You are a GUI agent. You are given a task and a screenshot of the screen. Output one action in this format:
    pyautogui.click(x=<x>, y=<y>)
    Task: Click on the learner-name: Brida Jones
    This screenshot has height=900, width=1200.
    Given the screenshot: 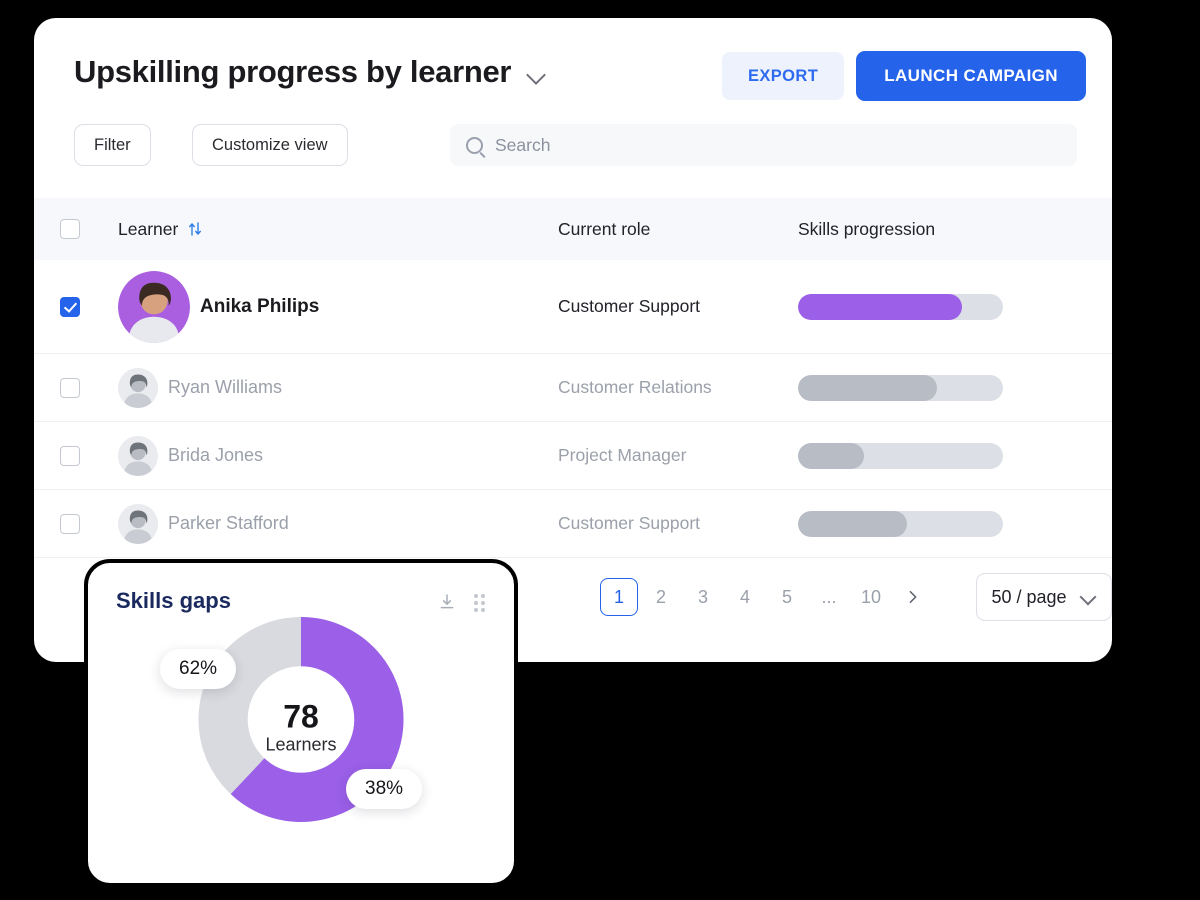 What is the action you would take?
    pyautogui.click(x=216, y=455)
    